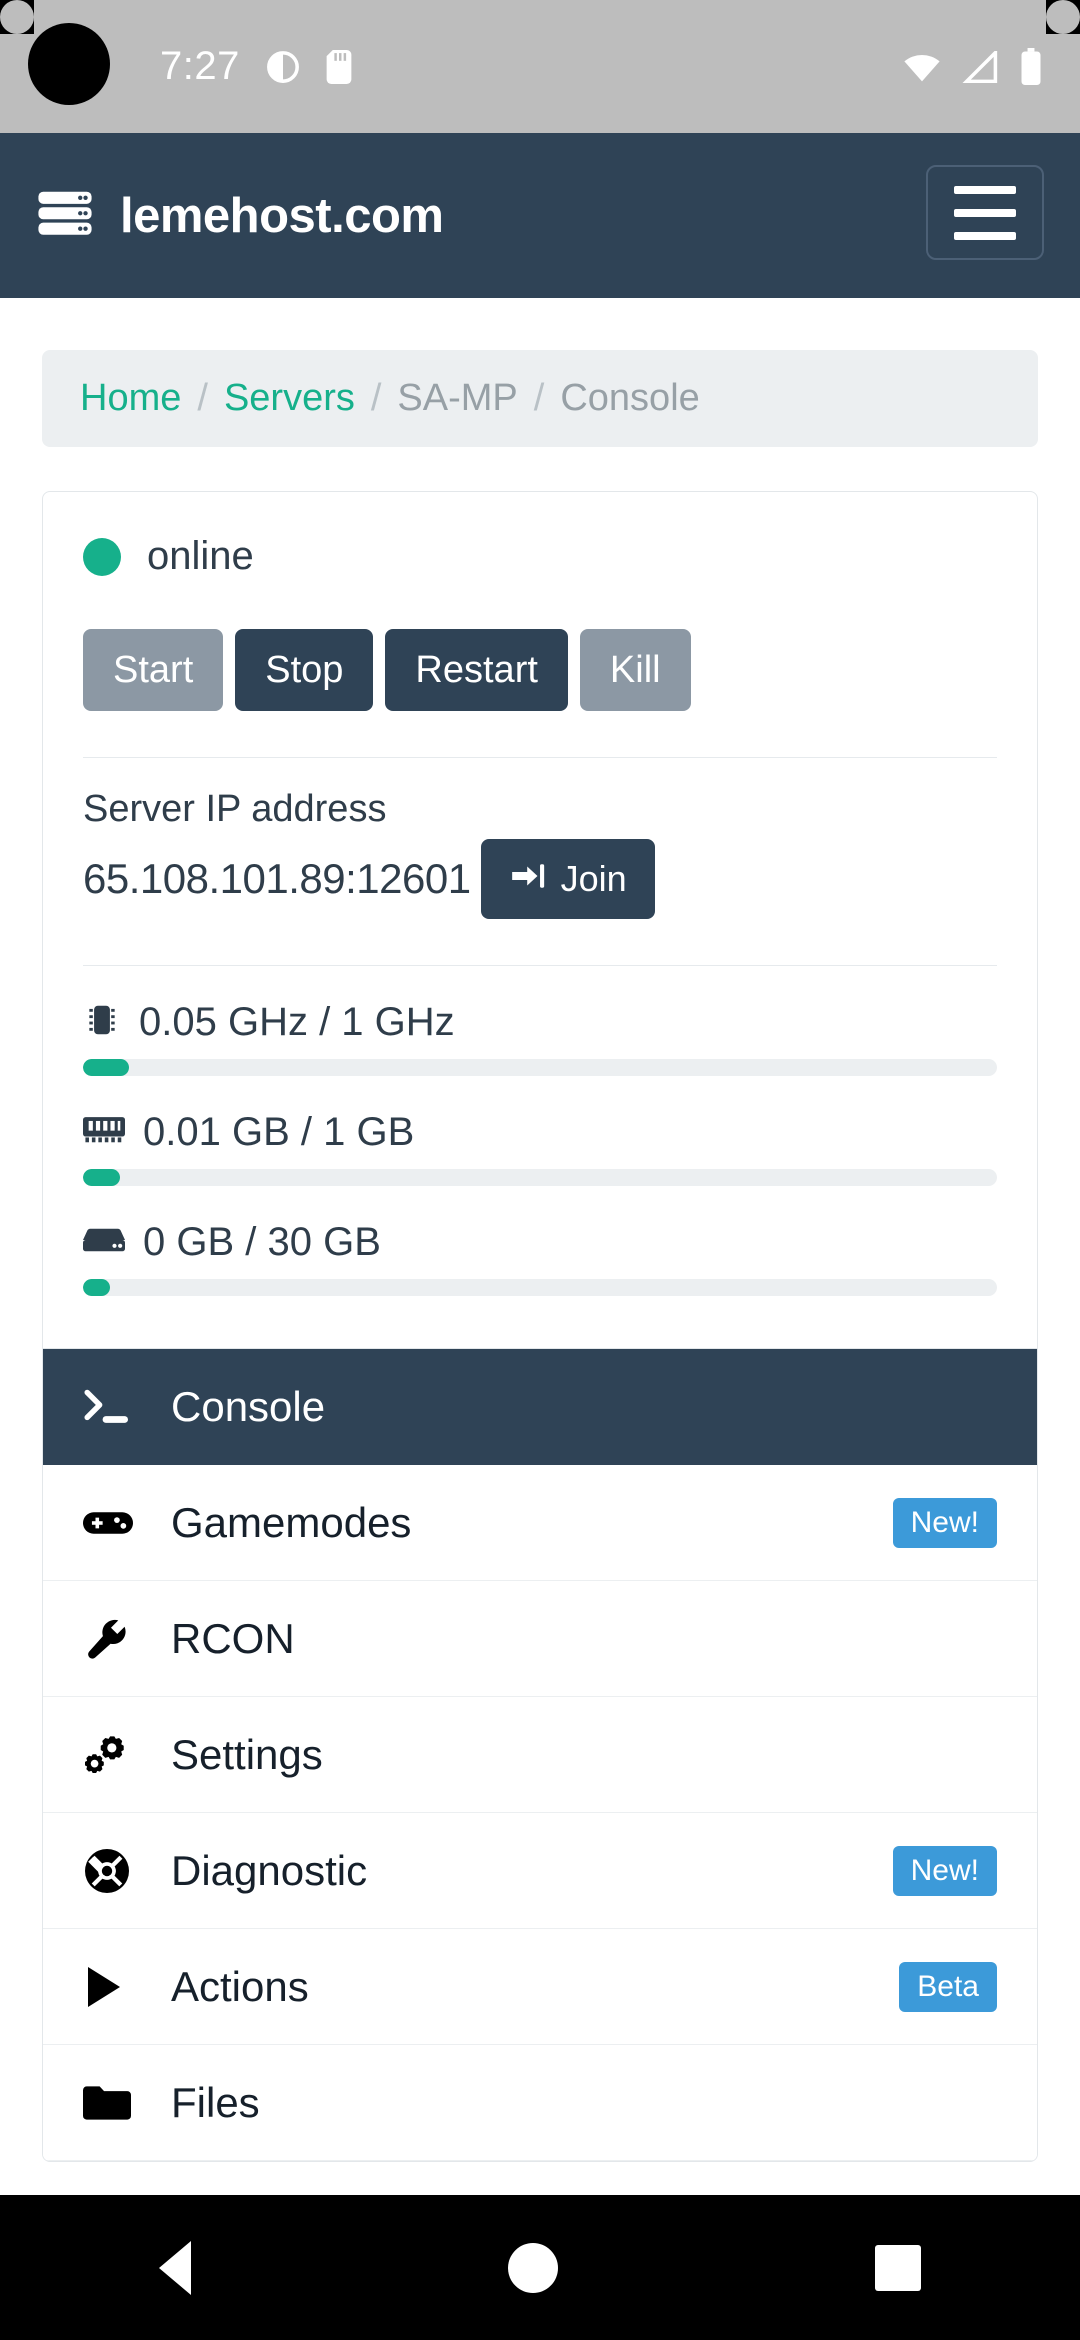 The image size is (1080, 2340). What do you see at coordinates (304, 670) in the screenshot?
I see `stop-button: Stop` at bounding box center [304, 670].